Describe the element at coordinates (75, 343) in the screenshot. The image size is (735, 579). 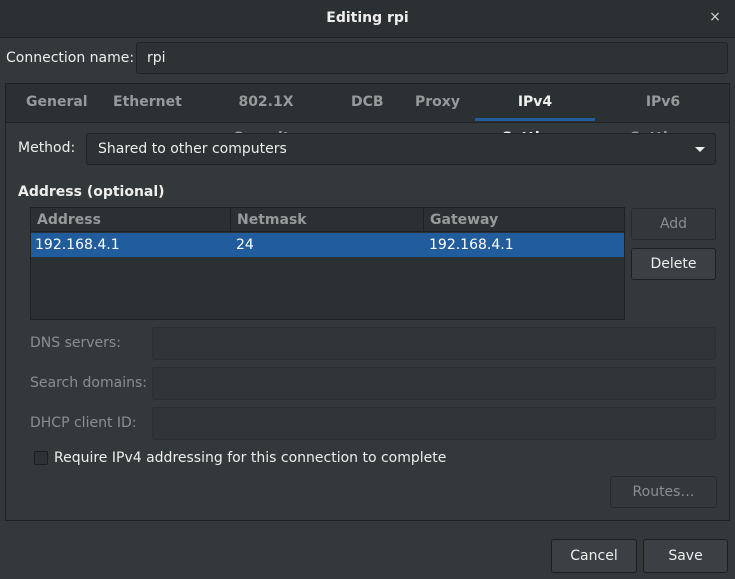
I see `dns-servers-label: DNS servers:` at that location.